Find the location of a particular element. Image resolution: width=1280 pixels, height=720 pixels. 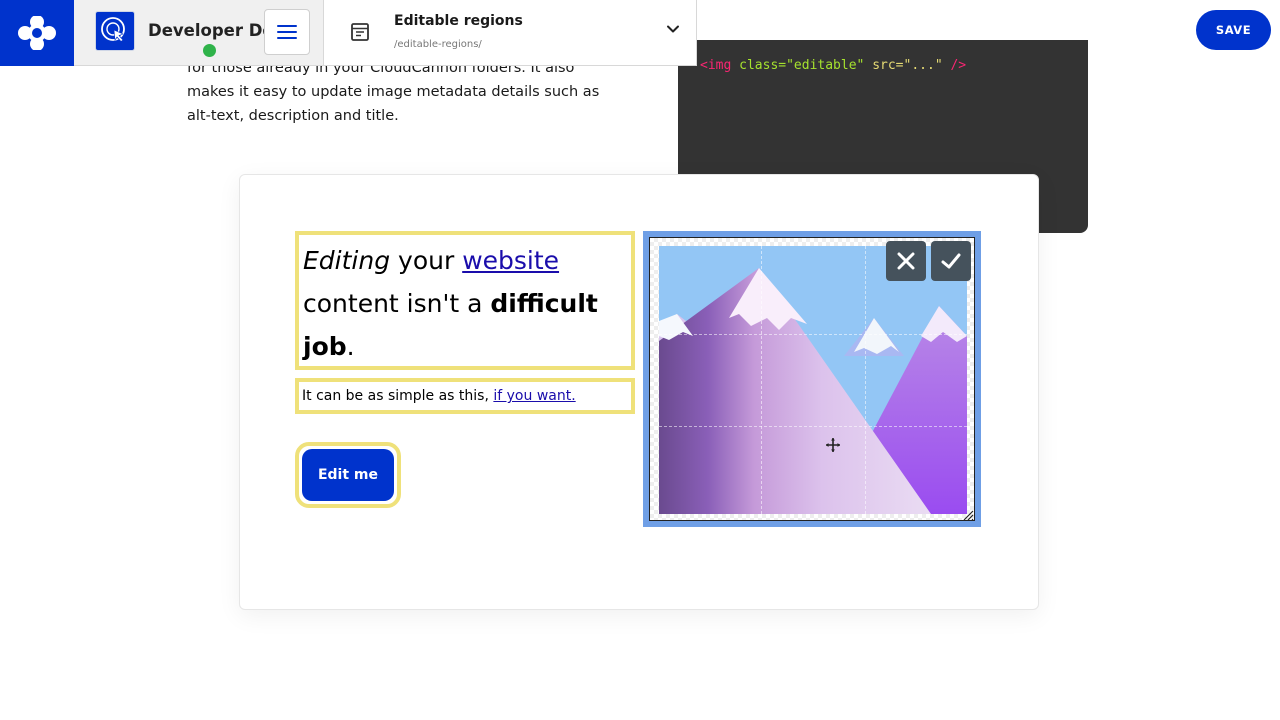

close-icon is located at coordinates (906, 261).